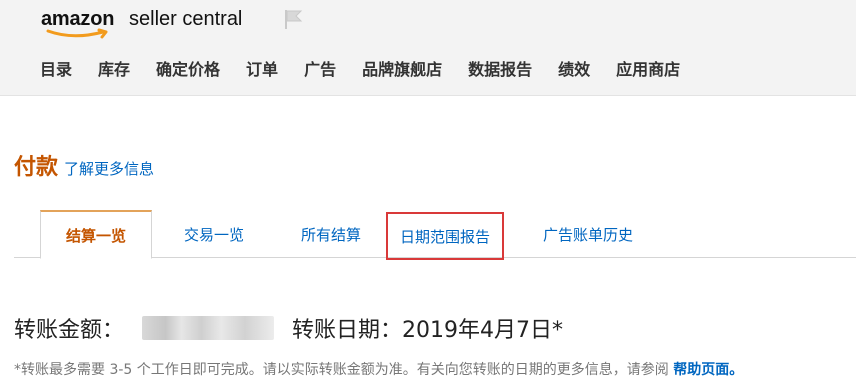 This screenshot has width=856, height=391. Describe the element at coordinates (574, 70) in the screenshot. I see `nav-item-performance: 绩效` at that location.